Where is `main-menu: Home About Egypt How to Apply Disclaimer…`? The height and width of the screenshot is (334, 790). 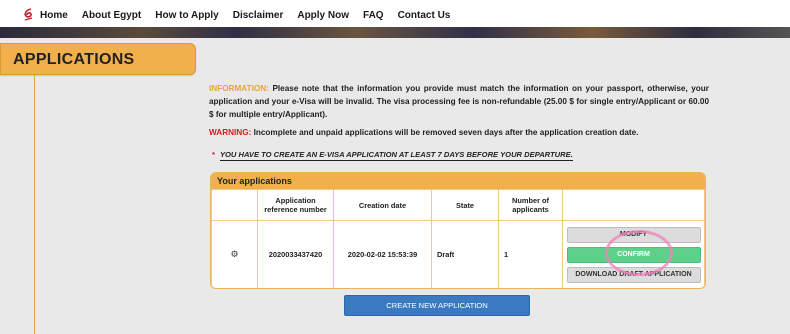 main-menu: Home About Egypt How to Apply Disclaimer… is located at coordinates (252, 15).